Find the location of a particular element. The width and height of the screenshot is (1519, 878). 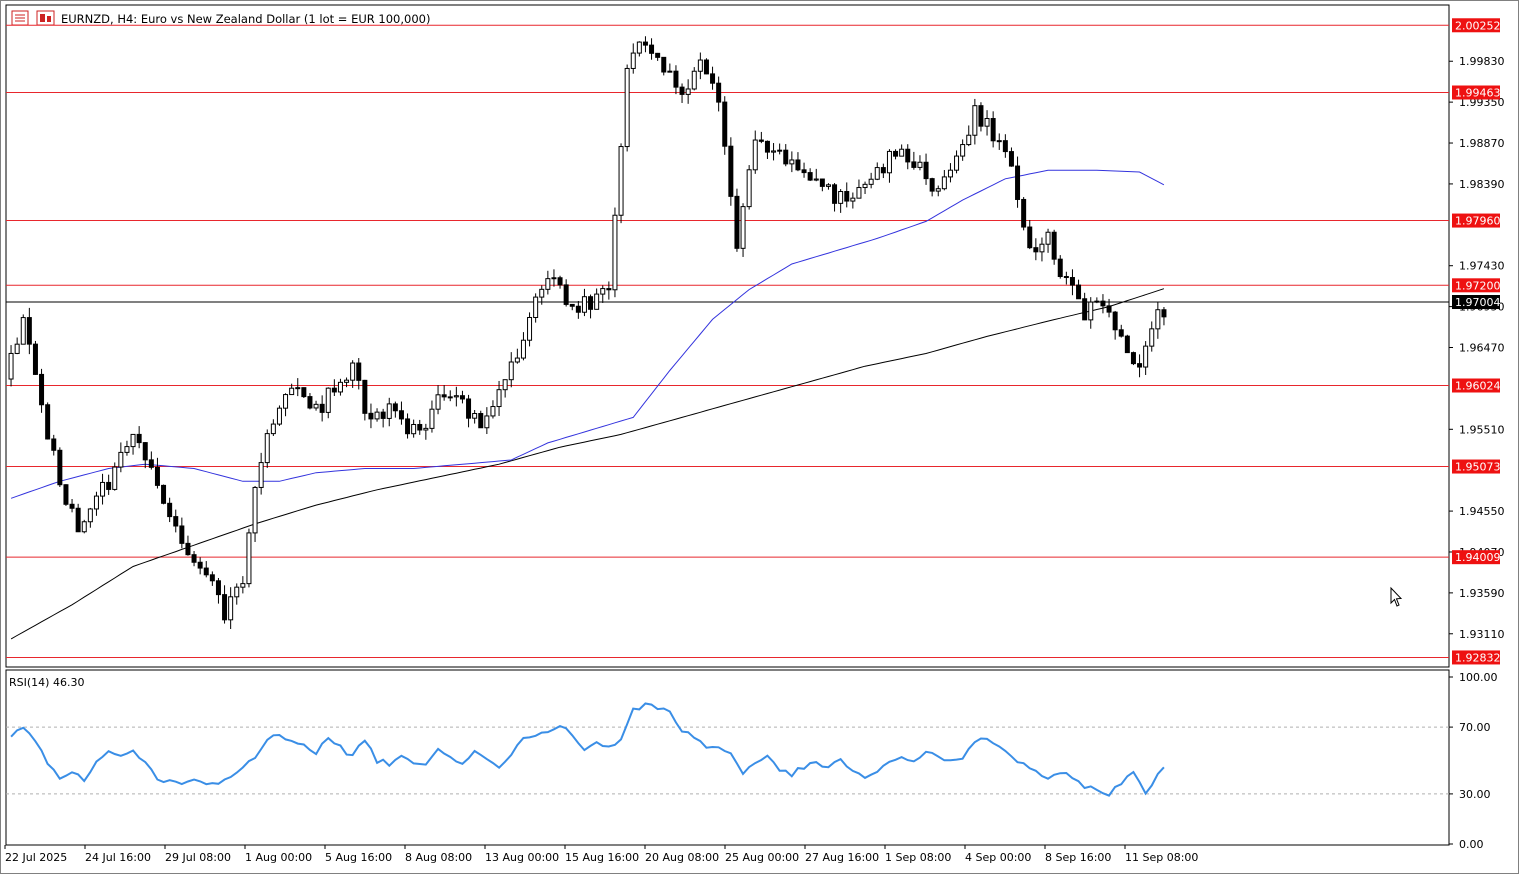

price-tick-label: 1.96470 is located at coordinates (1482, 348).